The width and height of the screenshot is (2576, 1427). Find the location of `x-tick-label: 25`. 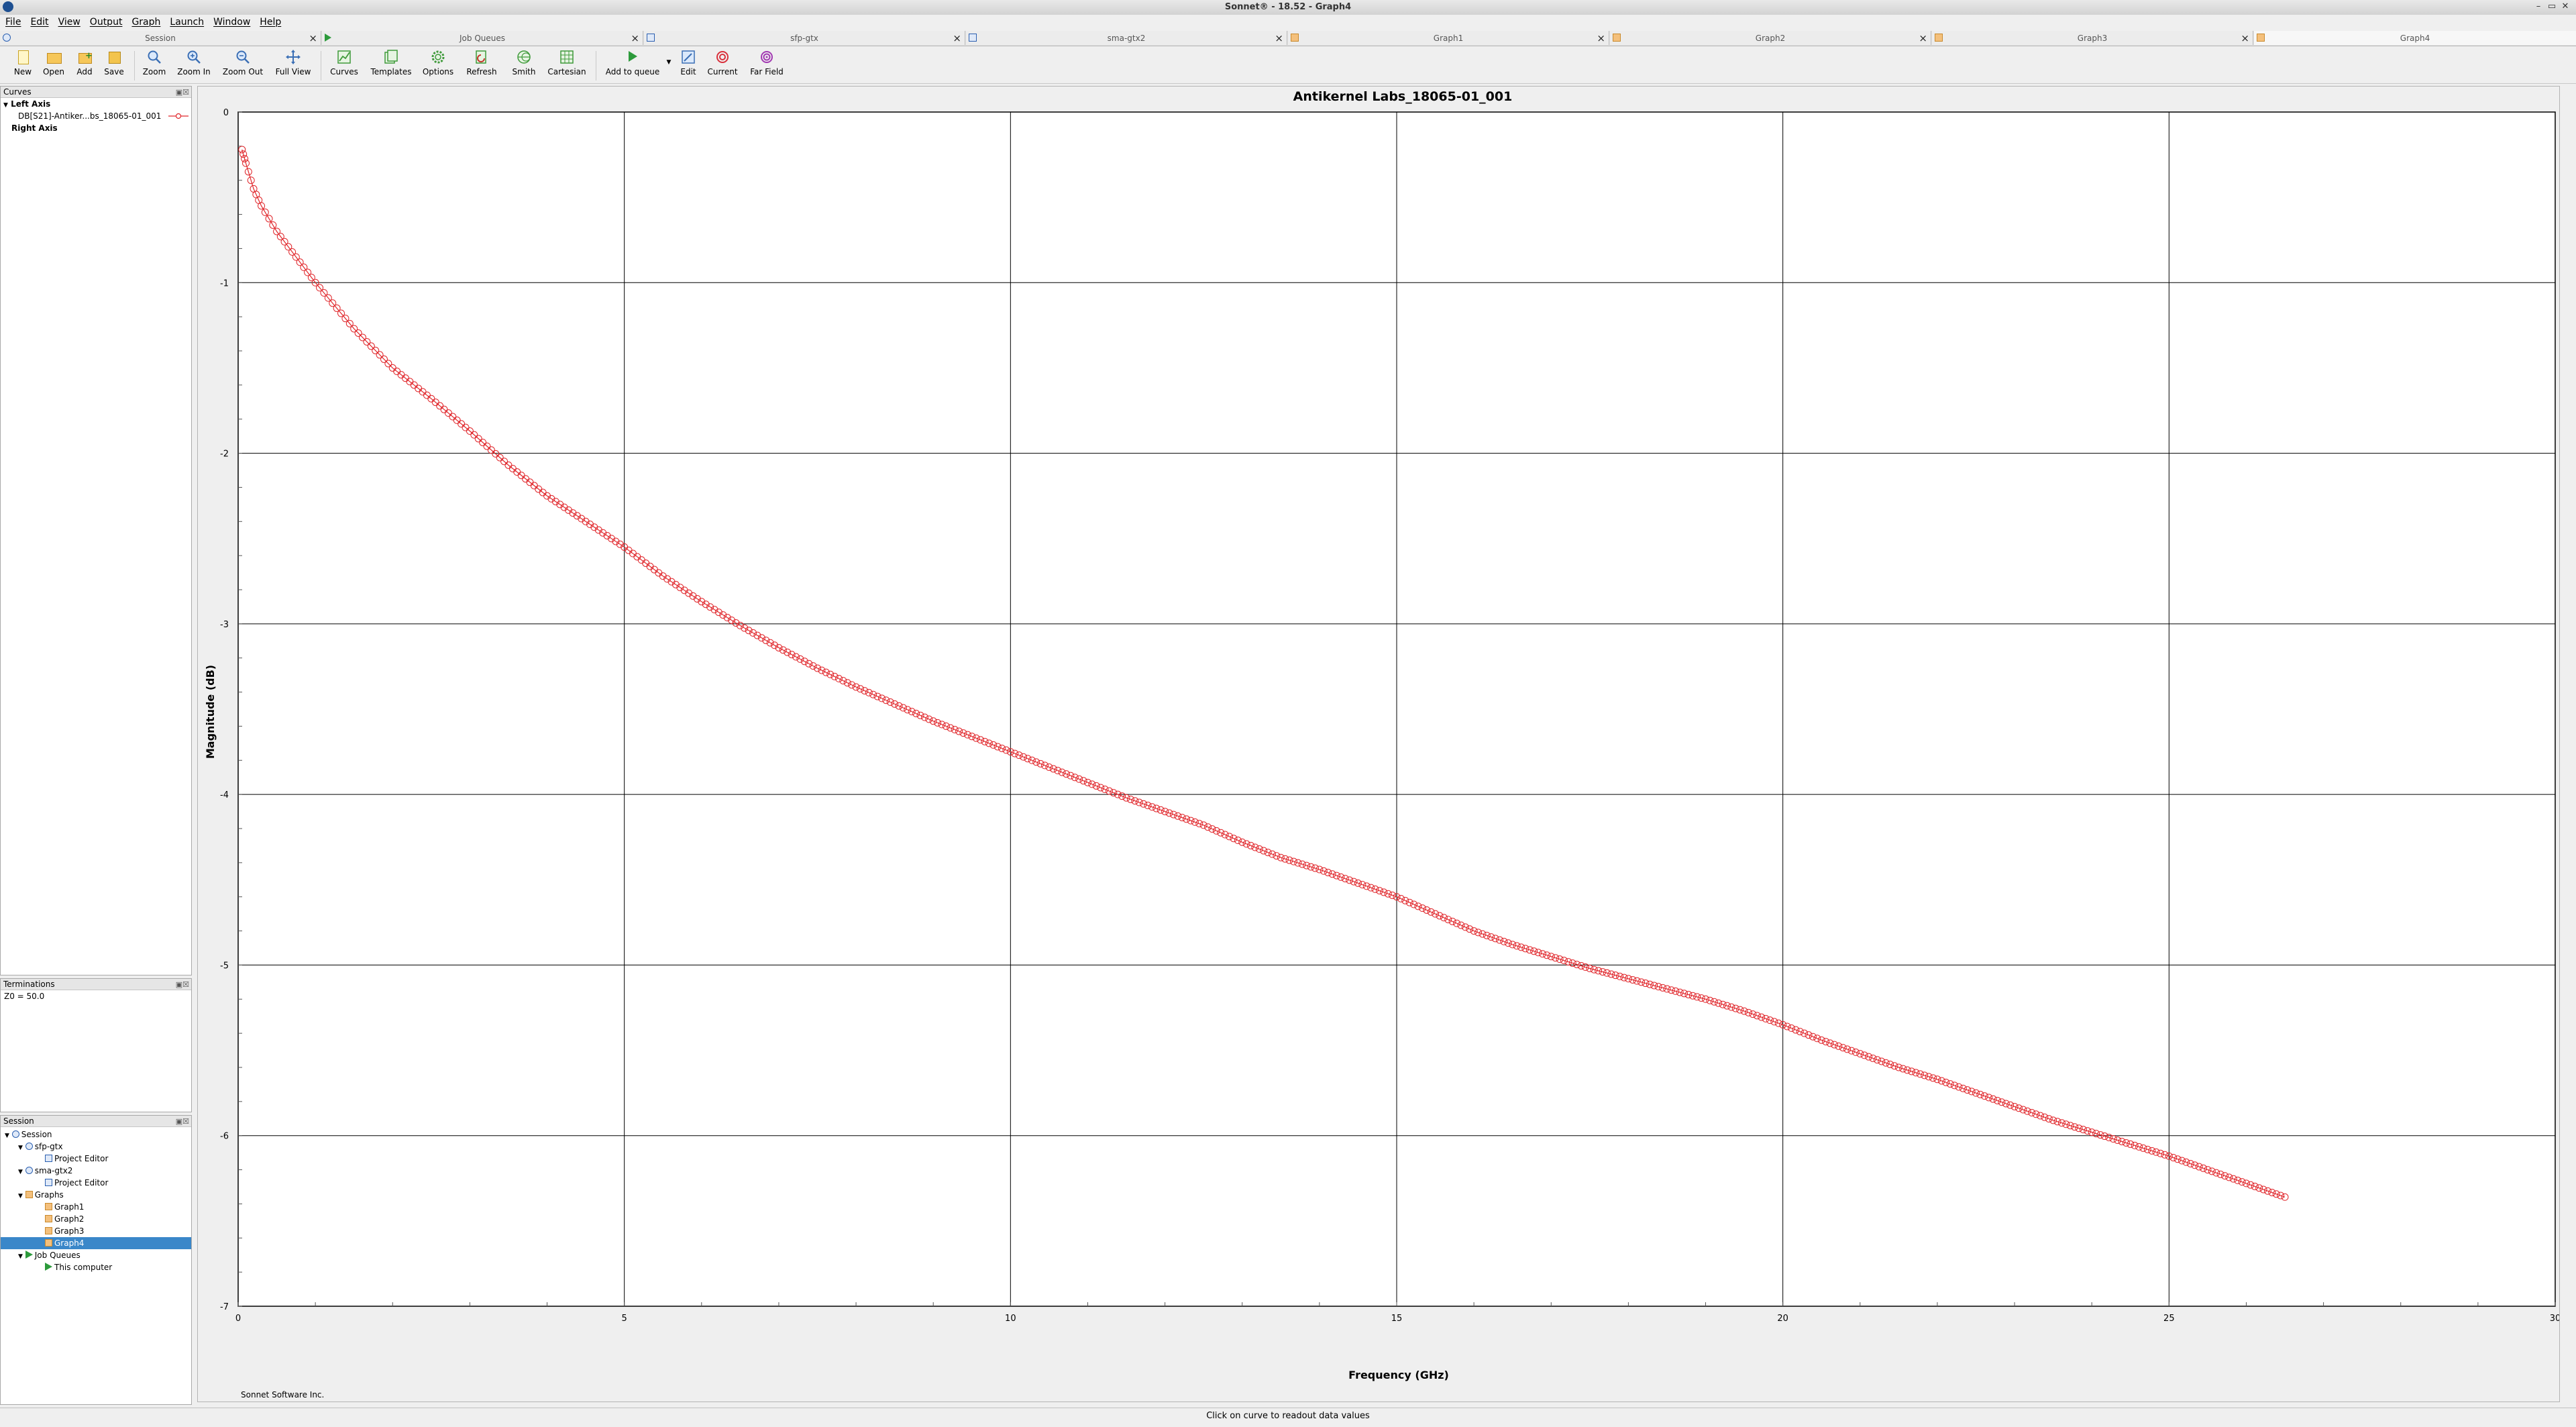

x-tick-label: 25 is located at coordinates (2169, 1319).